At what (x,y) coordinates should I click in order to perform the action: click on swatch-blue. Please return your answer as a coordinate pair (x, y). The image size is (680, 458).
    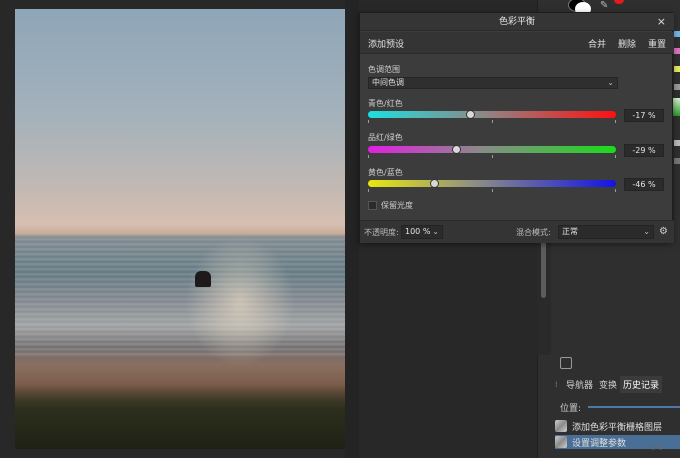
    Looking at the image, I should click on (677, 34).